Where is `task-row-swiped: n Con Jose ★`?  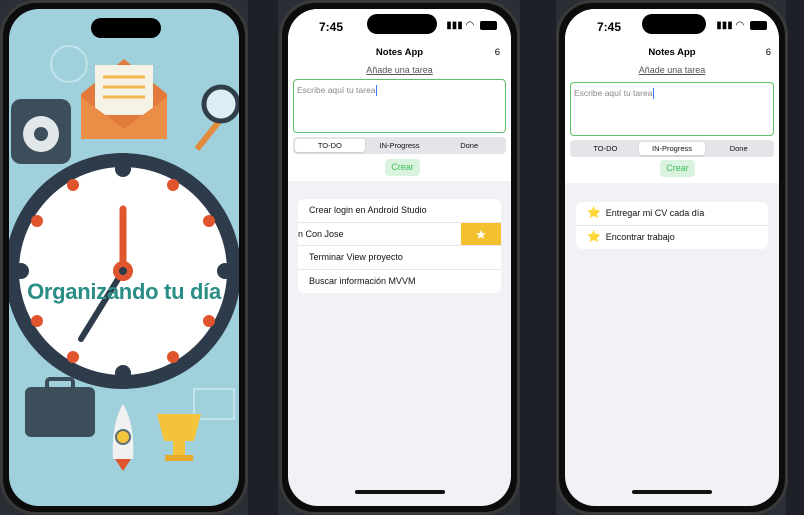 task-row-swiped: n Con Jose ★ is located at coordinates (399, 234).